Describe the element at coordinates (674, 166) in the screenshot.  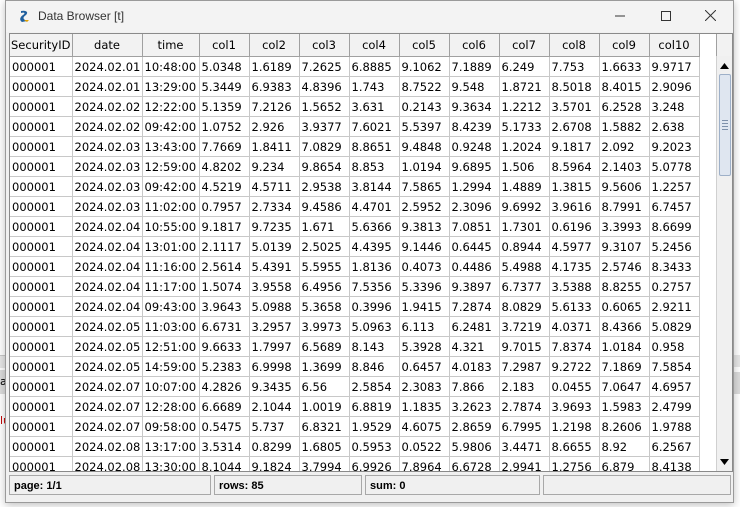
I see `table-cell: 5.0778` at that location.